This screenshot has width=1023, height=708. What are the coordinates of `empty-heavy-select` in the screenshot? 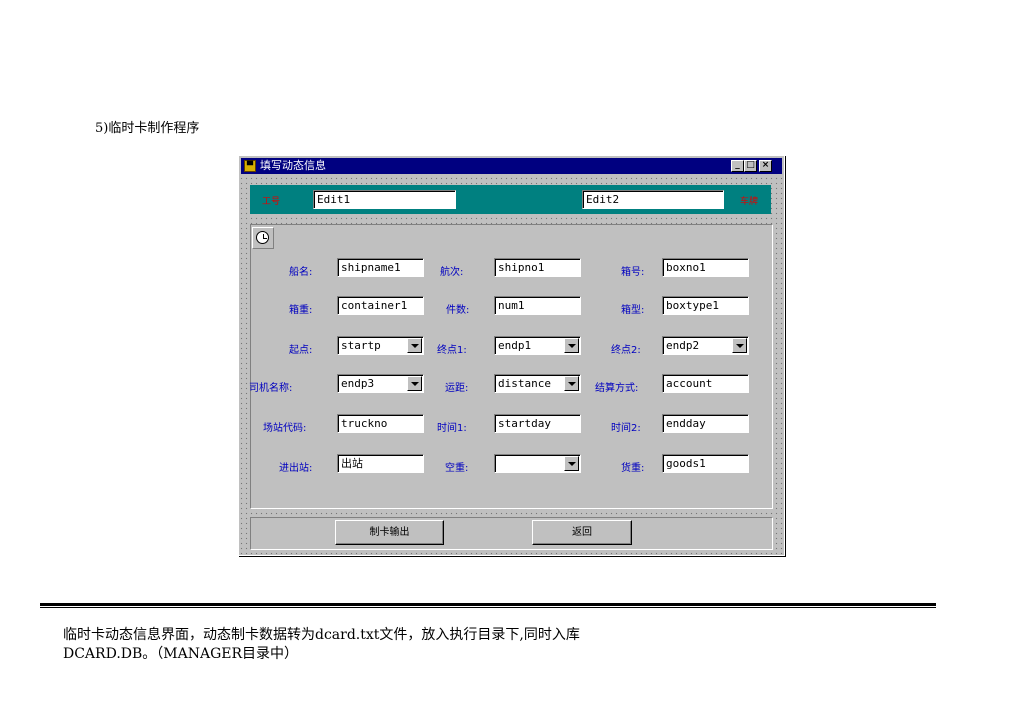 It's located at (537, 463).